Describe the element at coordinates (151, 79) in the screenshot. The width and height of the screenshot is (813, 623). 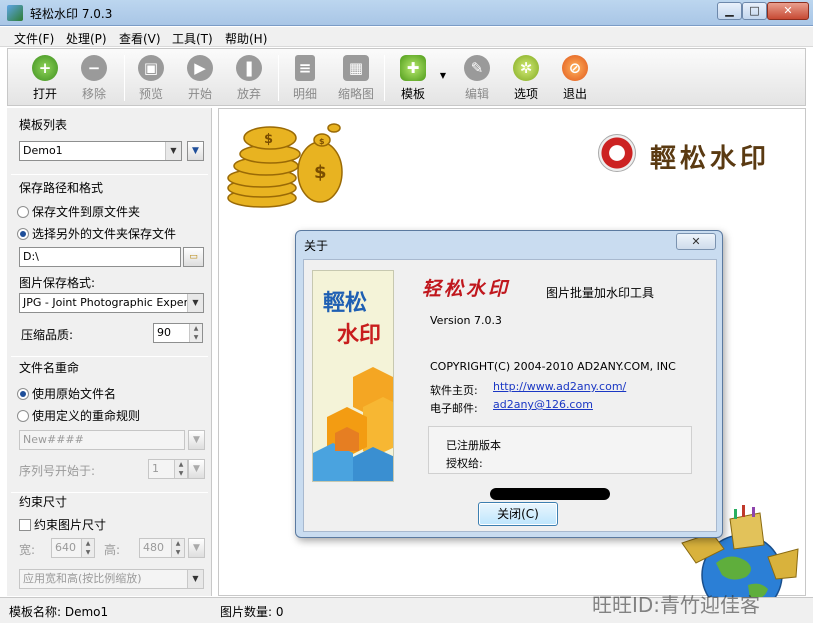
I see `preview-button: ▣ 预览` at that location.